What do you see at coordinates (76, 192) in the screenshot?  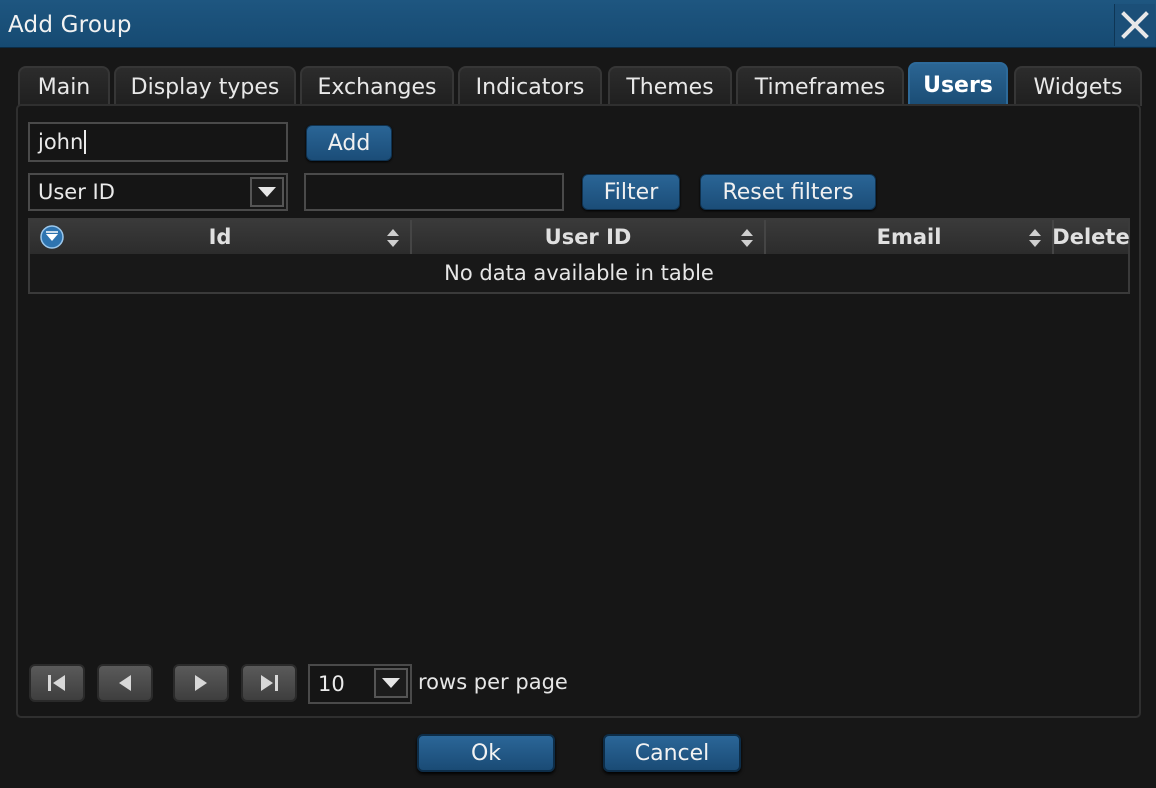 I see `filter-field-value: User ID` at bounding box center [76, 192].